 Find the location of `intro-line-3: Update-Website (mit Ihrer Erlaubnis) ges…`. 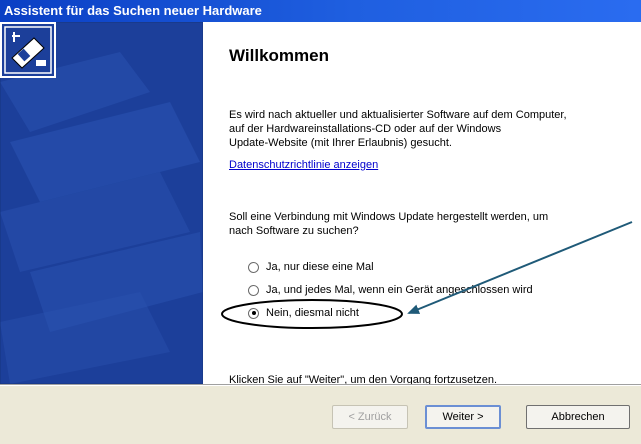

intro-line-3: Update-Website (mit Ihrer Erlaubnis) ges… is located at coordinates (340, 143).